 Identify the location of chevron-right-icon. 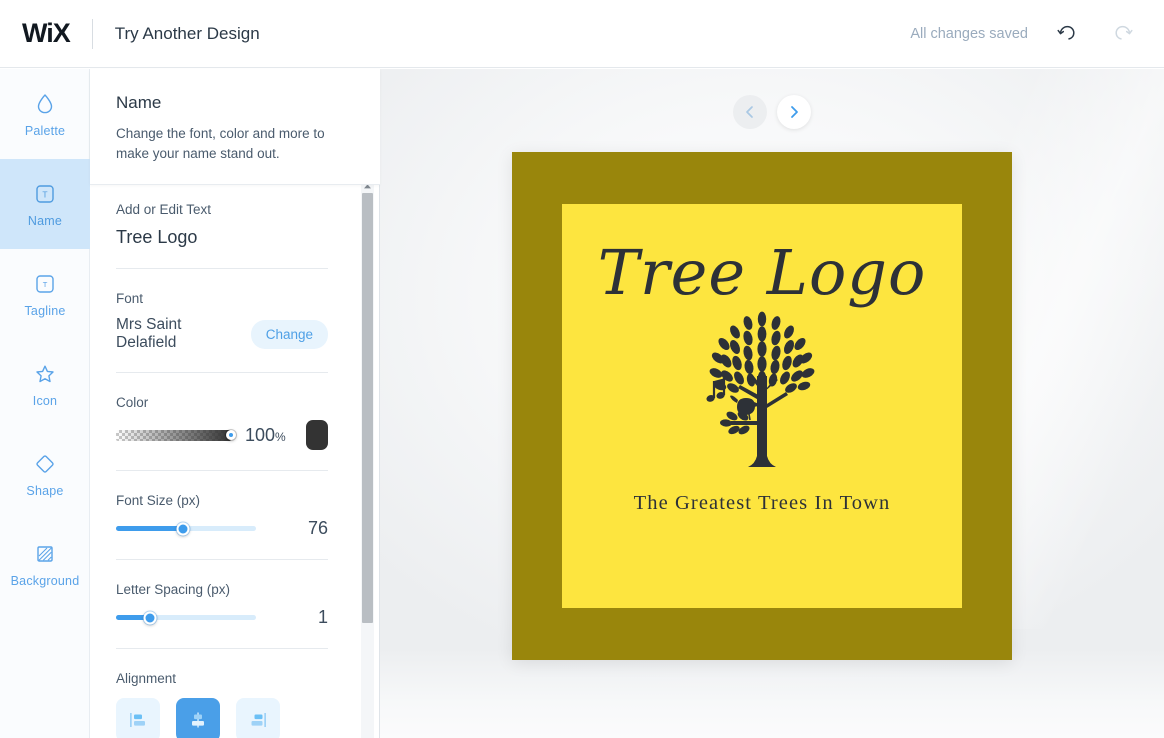
(794, 112).